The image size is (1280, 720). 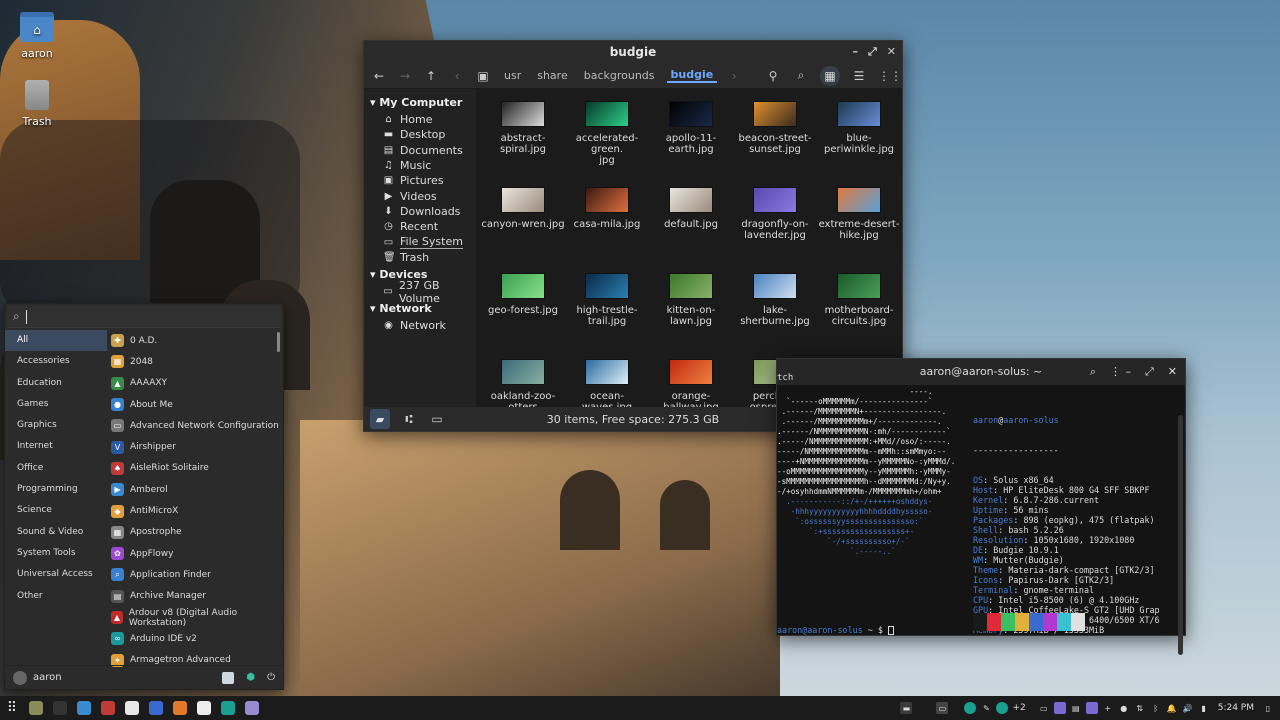 What do you see at coordinates (271, 677) in the screenshot?
I see `power-icon: ⏻` at bounding box center [271, 677].